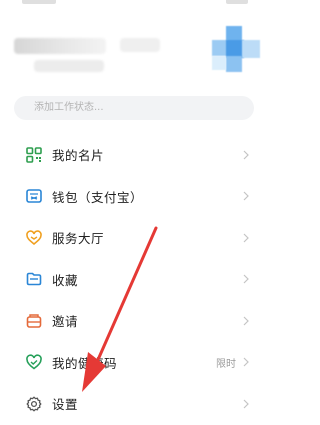  What do you see at coordinates (226, 364) in the screenshot?
I see `limited-time-badge: 限时` at bounding box center [226, 364].